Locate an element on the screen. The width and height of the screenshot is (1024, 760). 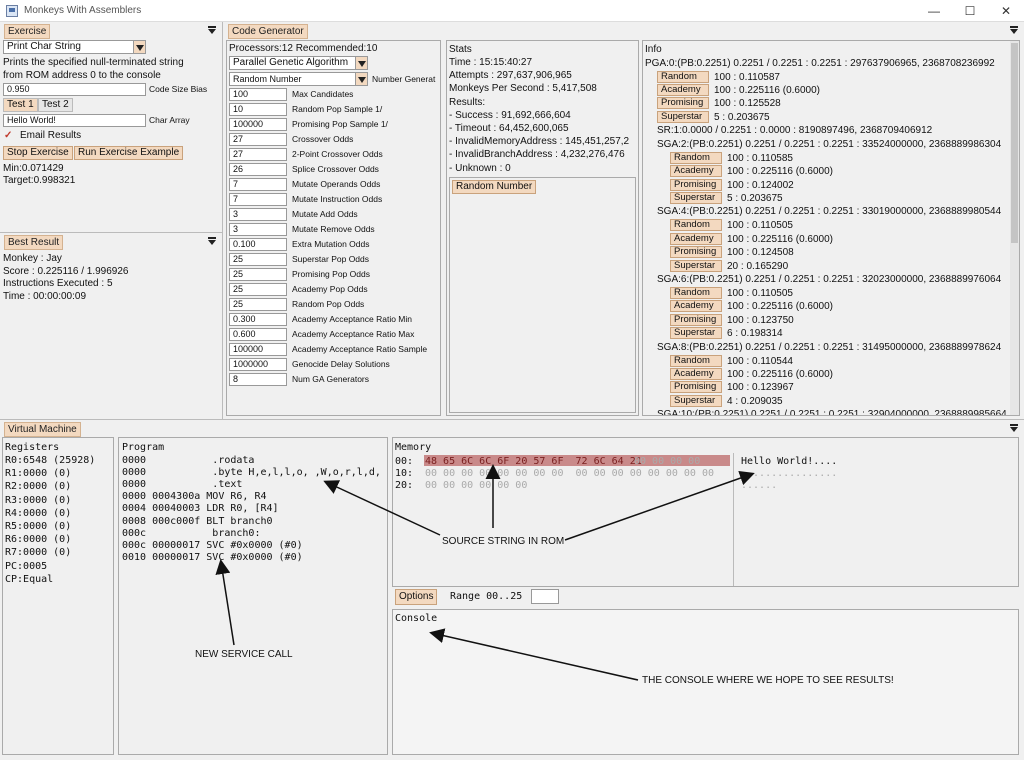
arrow-to-rodata is located at coordinates (382, 508).